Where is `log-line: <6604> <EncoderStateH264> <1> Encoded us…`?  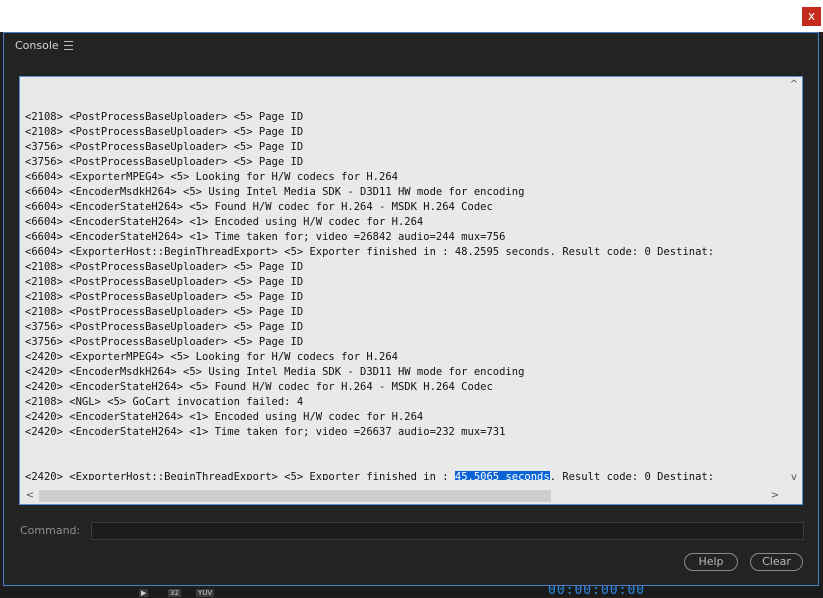 log-line: <6604> <EncoderStateH264> <1> Encoded us… is located at coordinates (224, 222).